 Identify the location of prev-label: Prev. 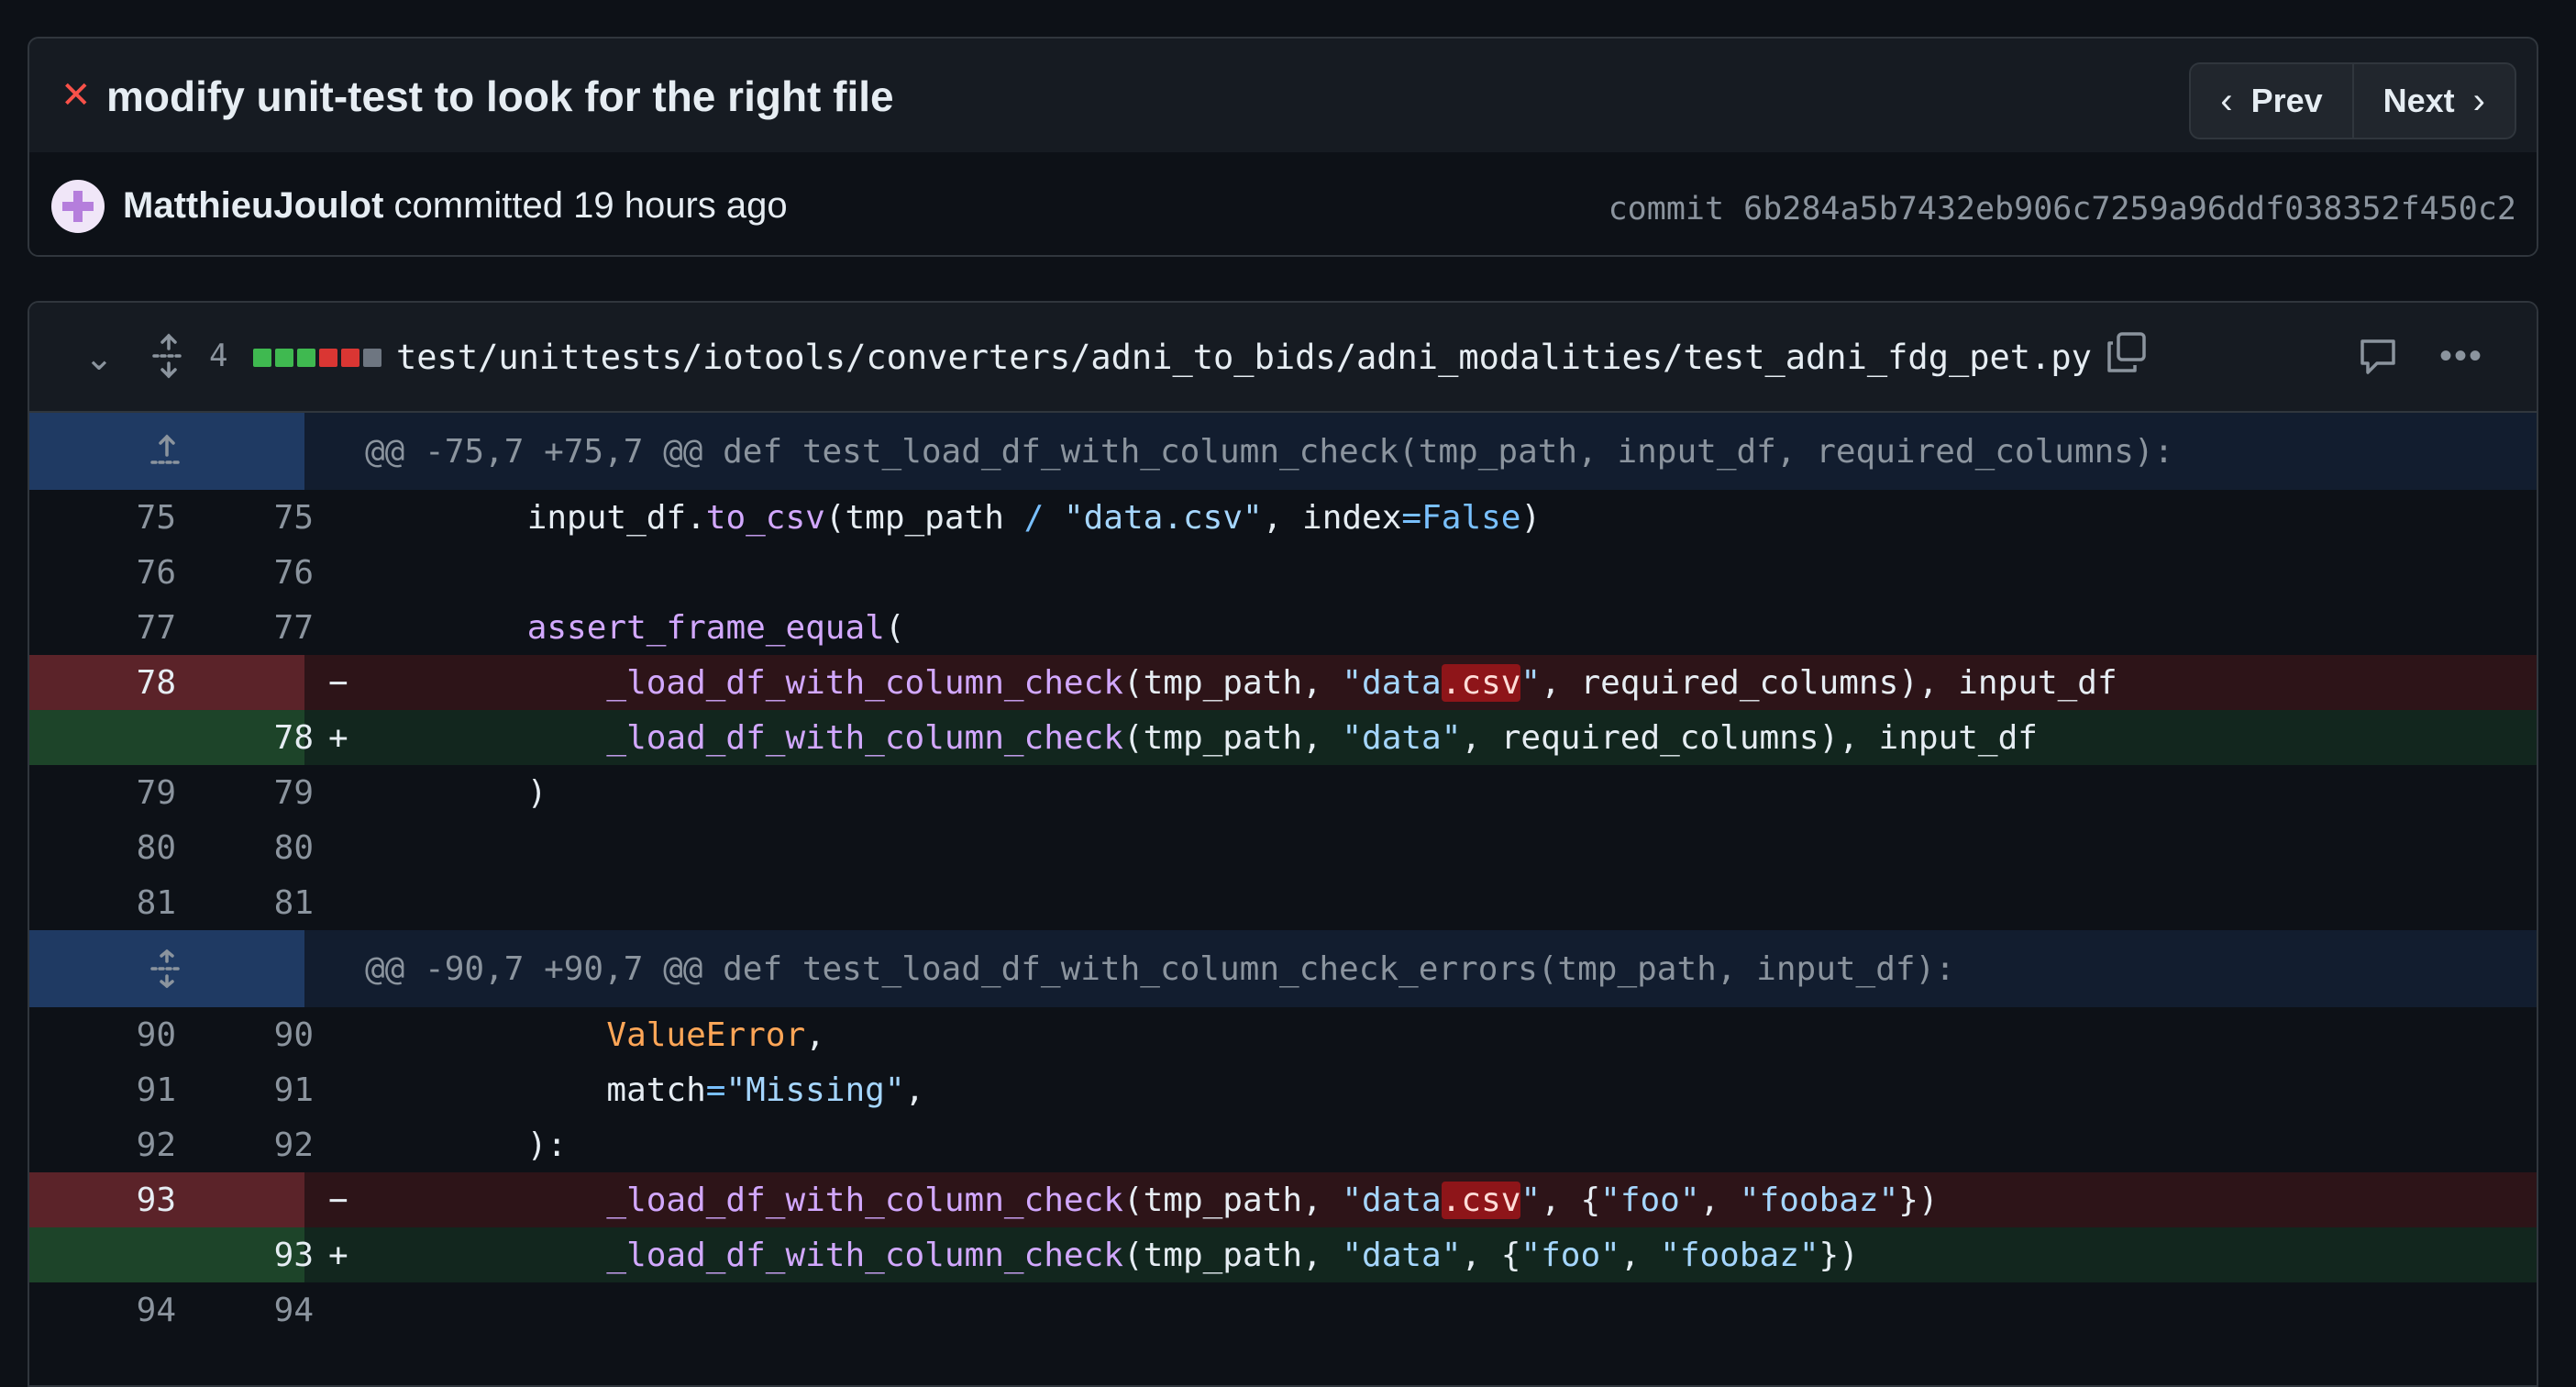
(2286, 100).